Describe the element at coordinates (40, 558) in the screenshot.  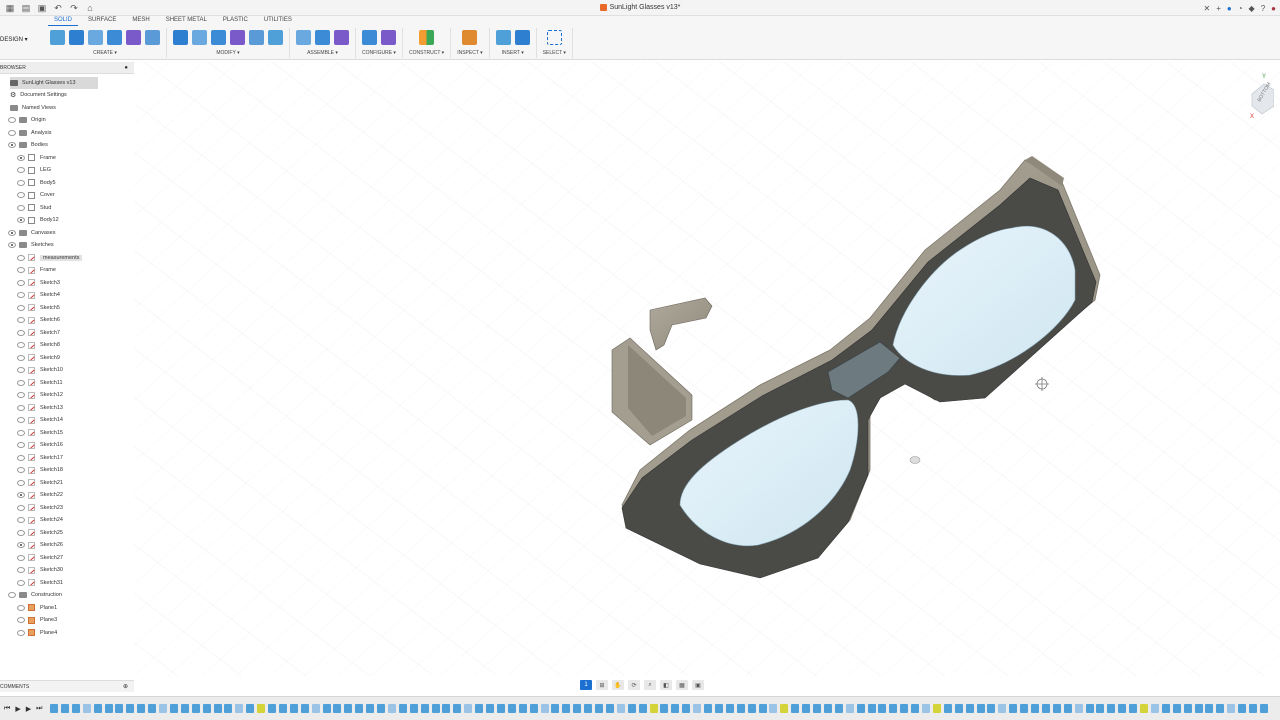
I see `browser-item-sketch27: Sketch27` at that location.